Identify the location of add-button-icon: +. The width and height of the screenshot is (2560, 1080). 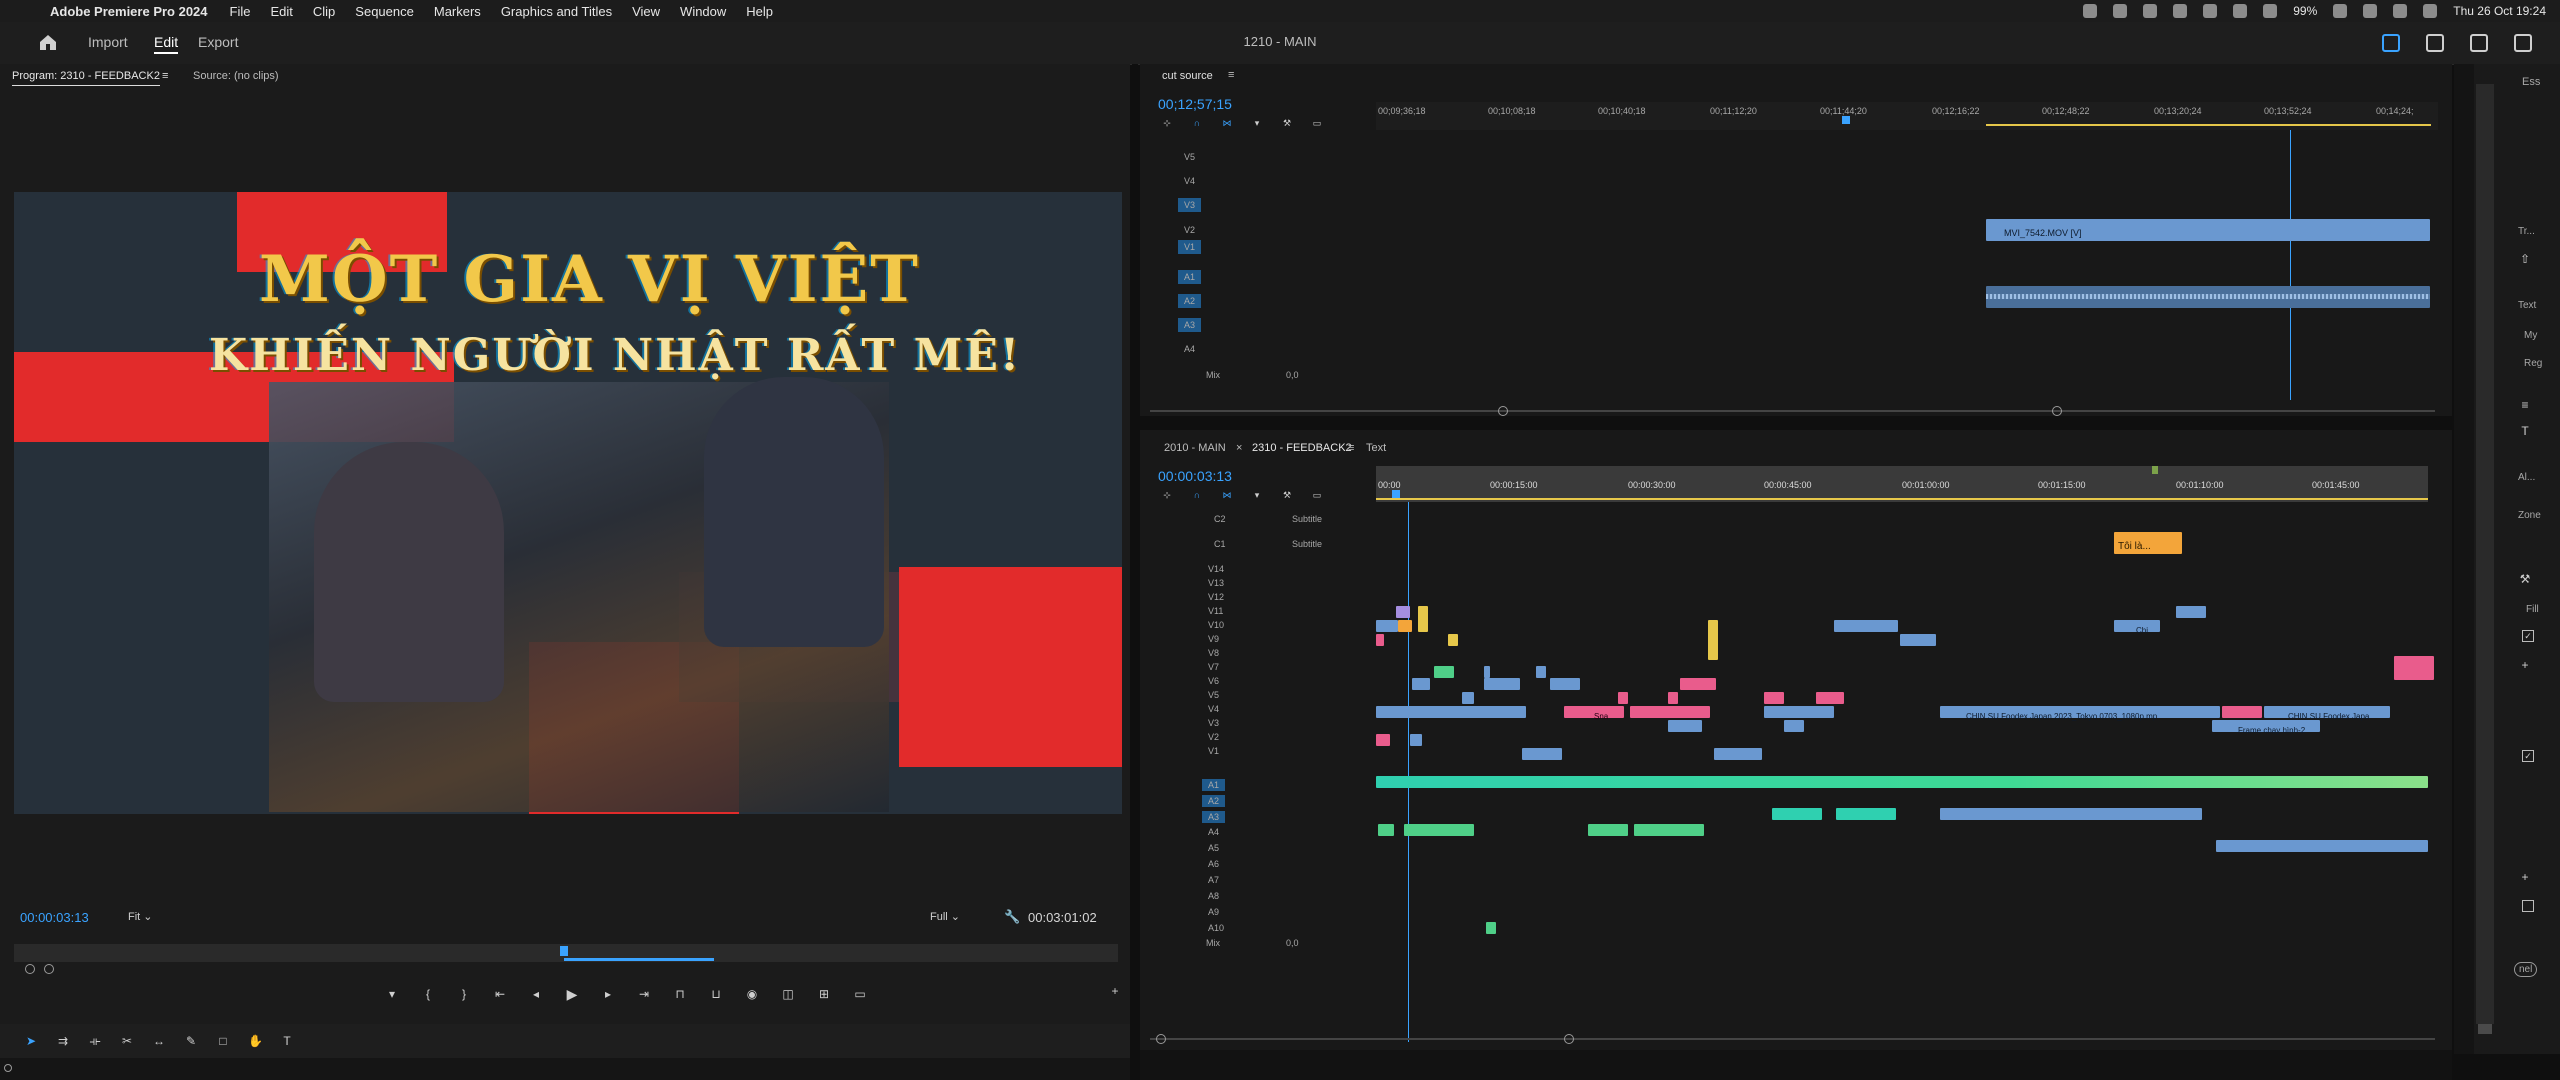
(1115, 991).